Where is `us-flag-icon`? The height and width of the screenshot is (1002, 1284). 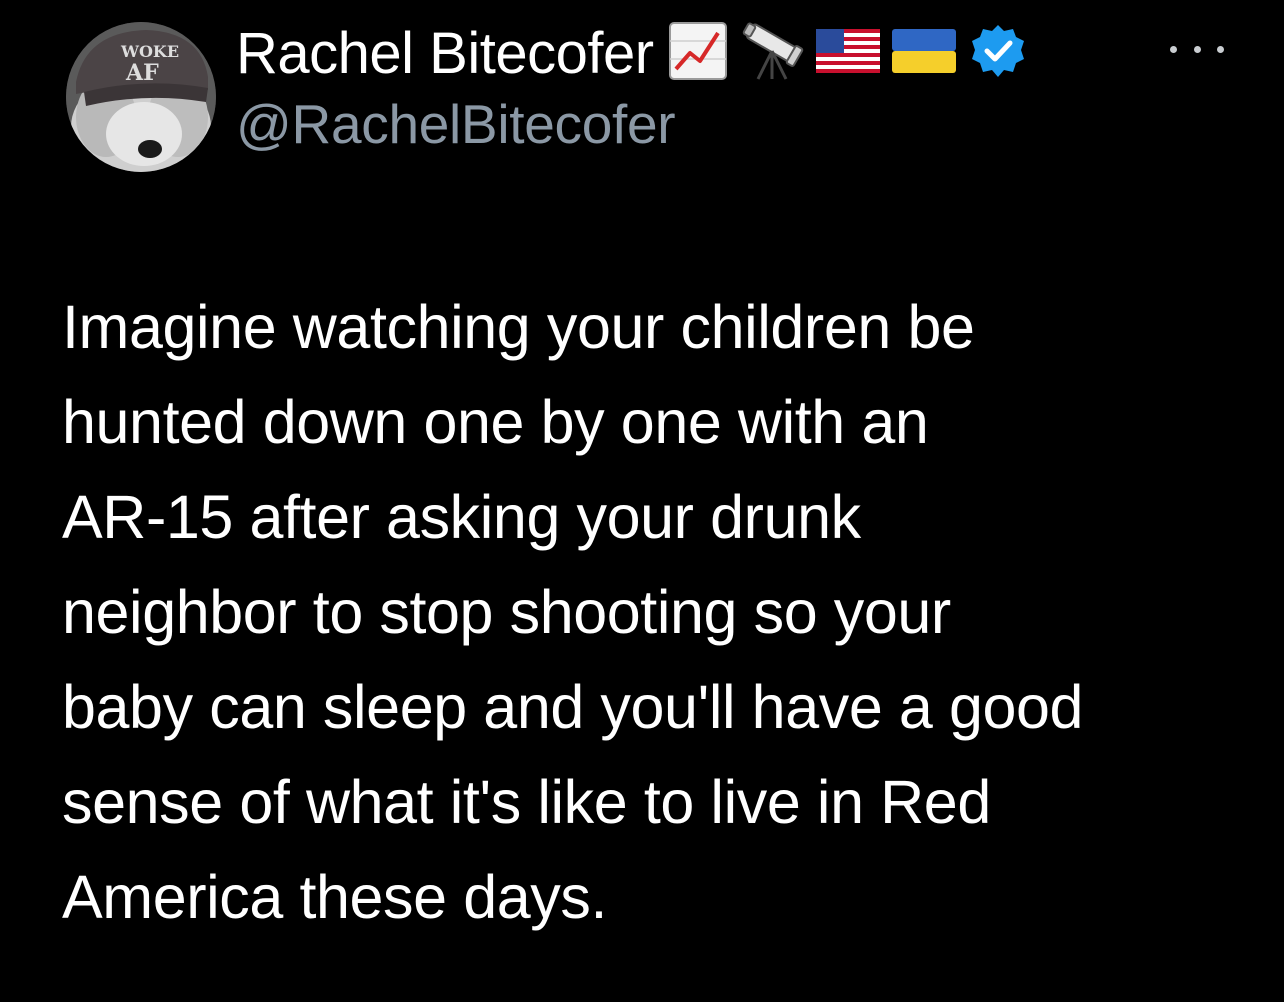
us-flag-icon is located at coordinates (847, 53).